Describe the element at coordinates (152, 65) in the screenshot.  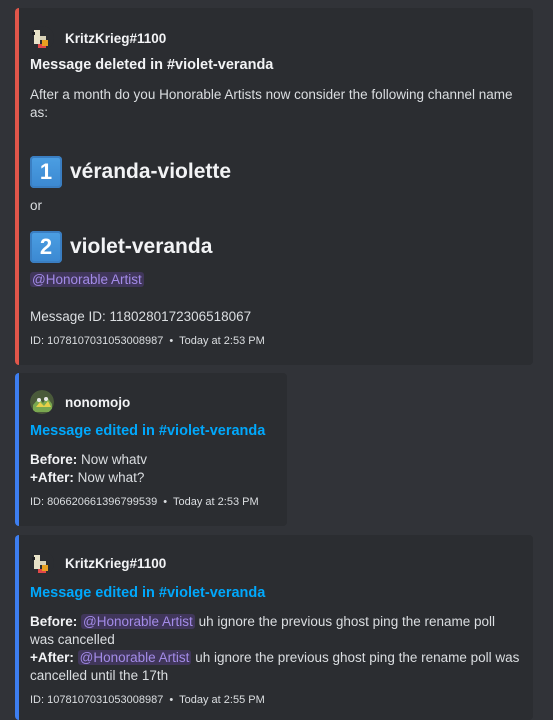
I see `embed-title: Message deleted in #violet-veranda` at that location.